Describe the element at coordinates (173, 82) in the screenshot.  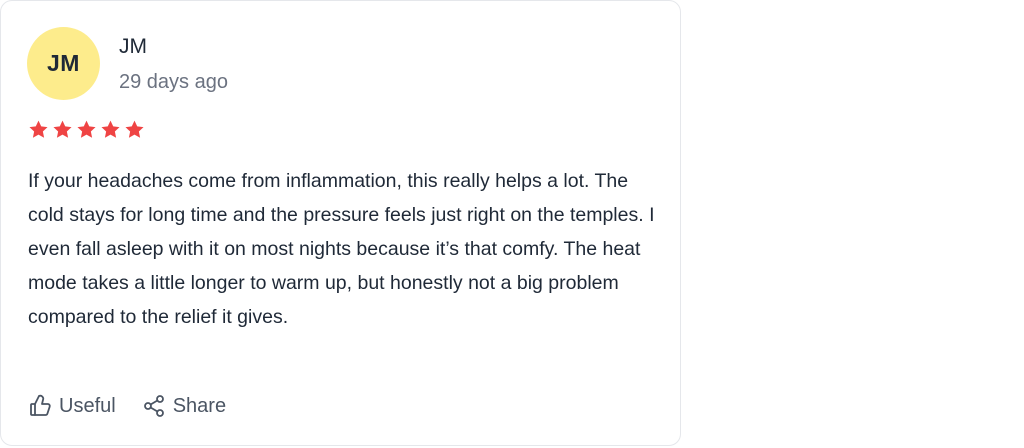
I see `review-timestamp: 29 days ago` at that location.